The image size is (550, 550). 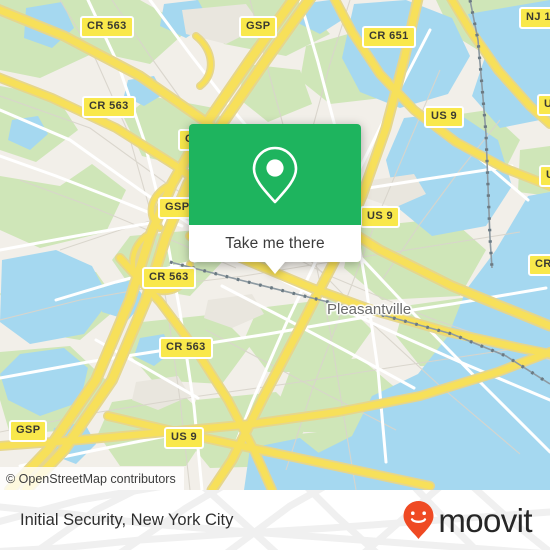 I want to click on osm-attribution: © OpenStreetMap contributors, so click(x=92, y=478).